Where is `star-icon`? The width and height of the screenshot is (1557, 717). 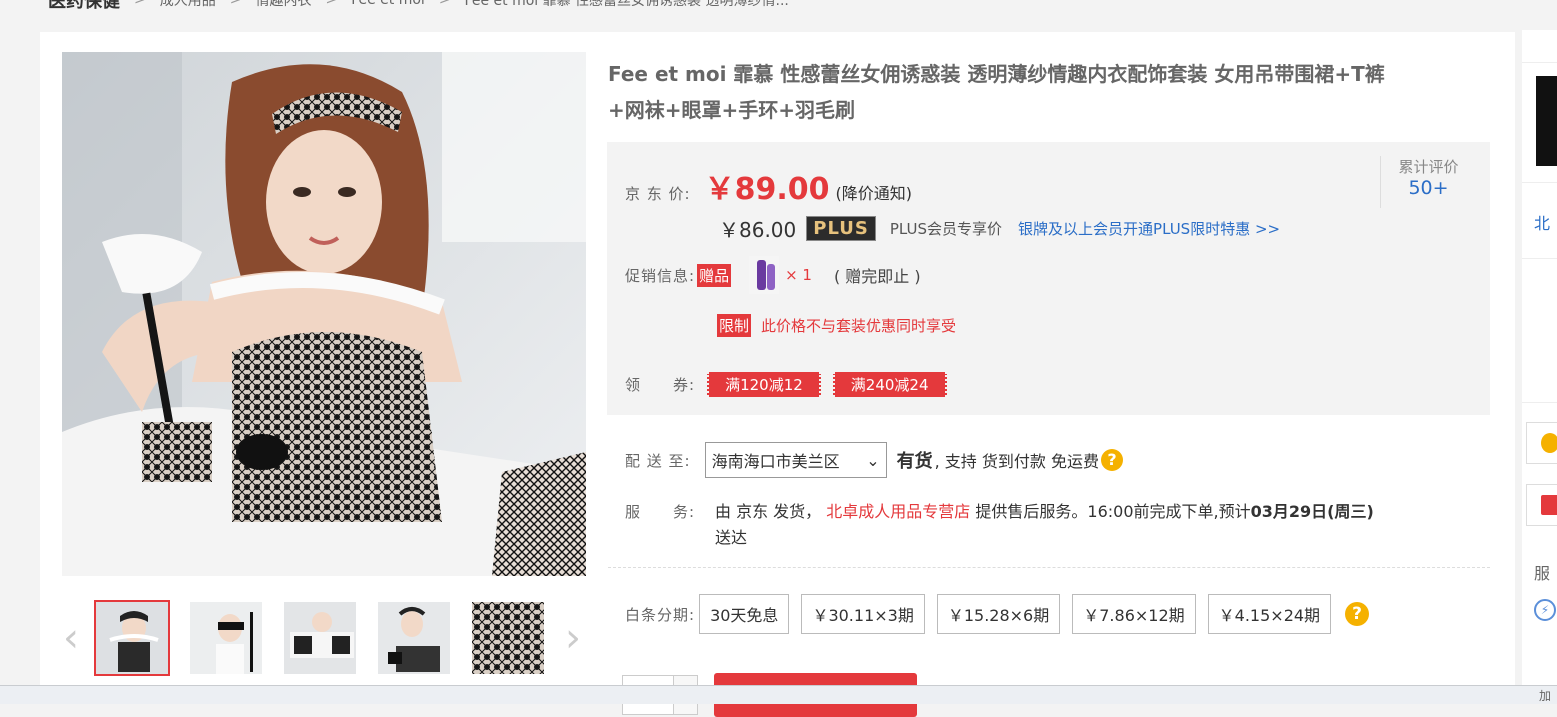
star-icon is located at coordinates (1549, 443).